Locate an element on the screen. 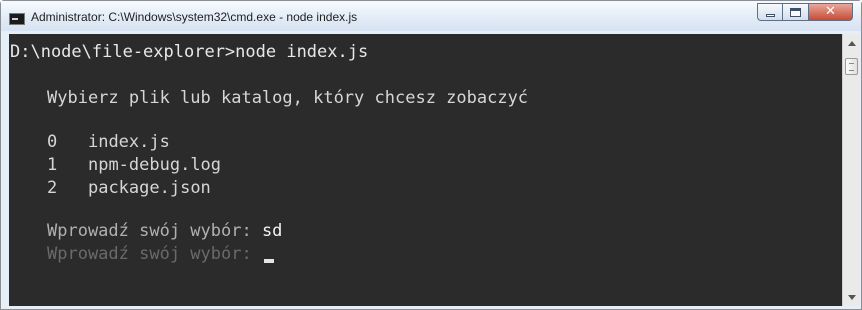  minimize-button is located at coordinates (770, 12).